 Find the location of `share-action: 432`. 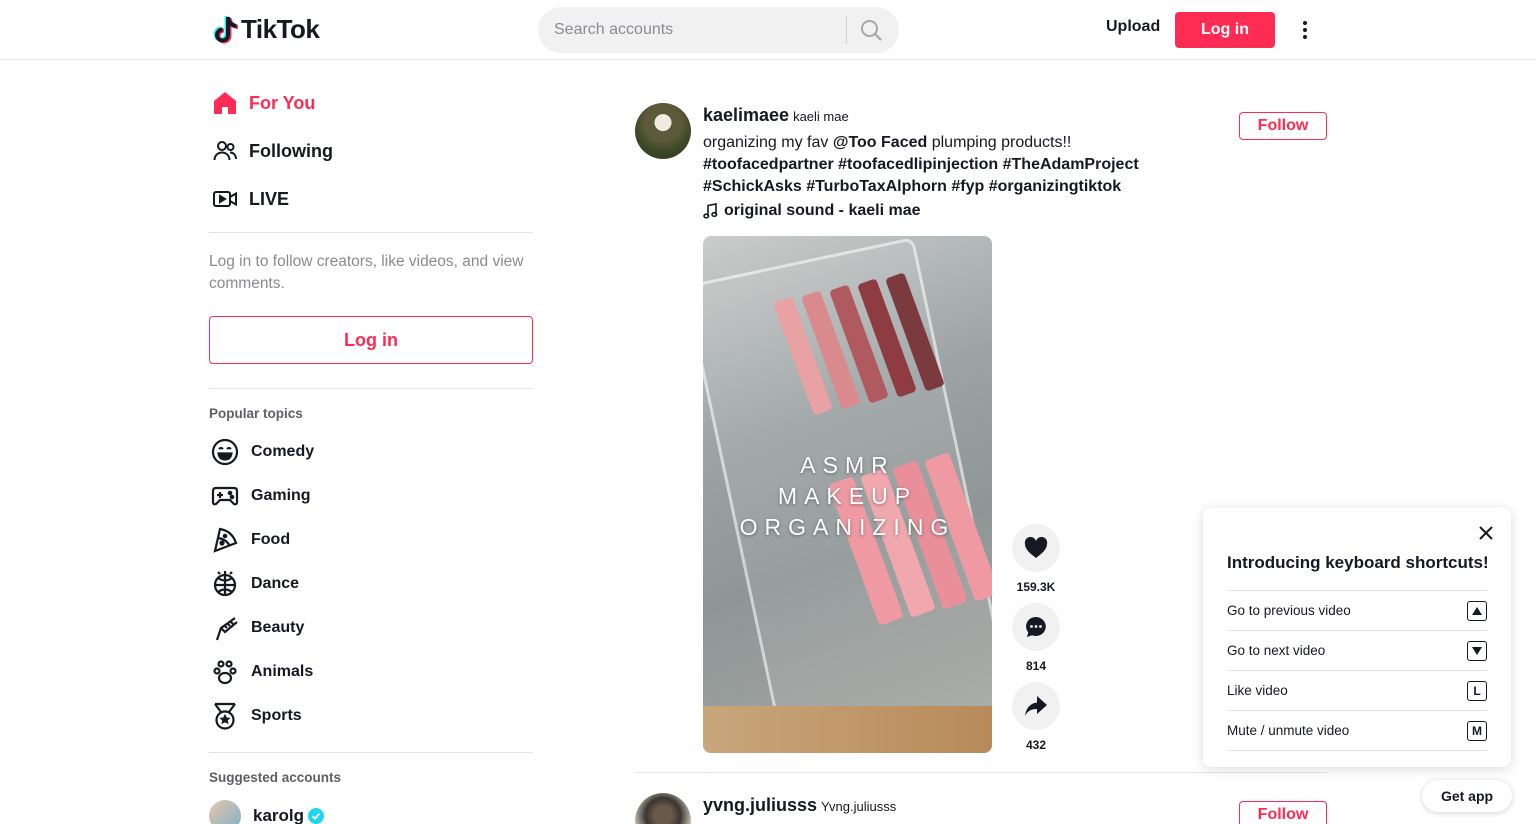

share-action: 432 is located at coordinates (1036, 717).